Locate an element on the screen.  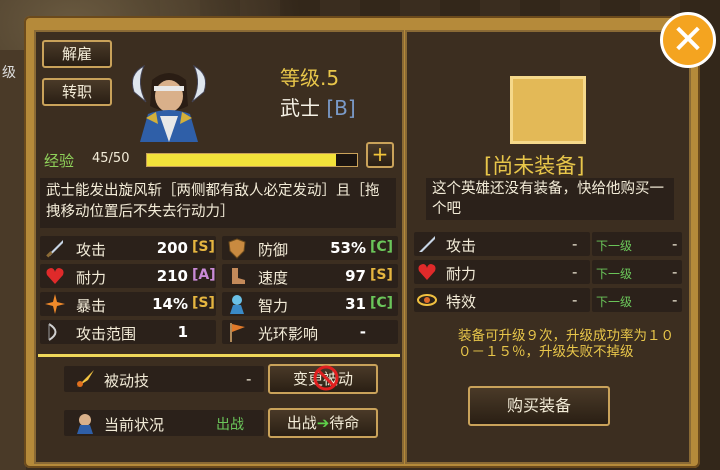
stat-grade: [A] is located at coordinates (204, 275).